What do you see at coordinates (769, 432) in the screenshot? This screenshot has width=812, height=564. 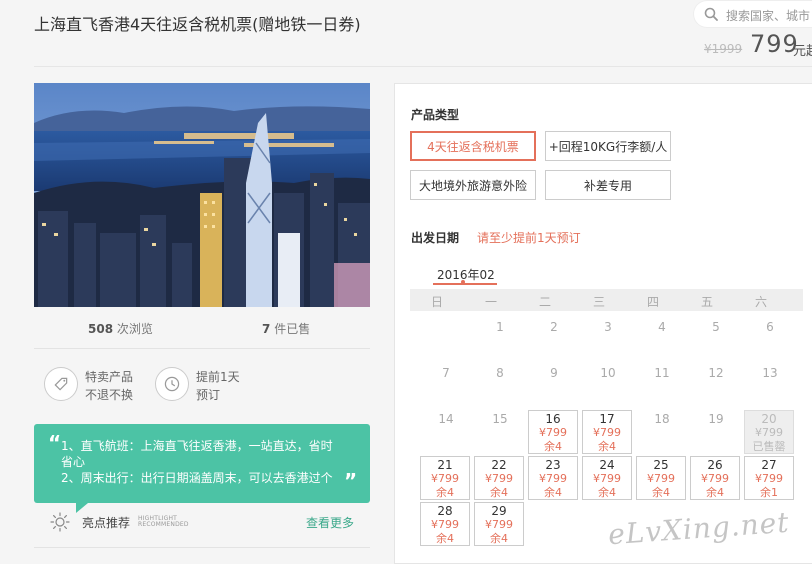 I see `calendar-day-soldout: 20 ¥799 已售罄` at bounding box center [769, 432].